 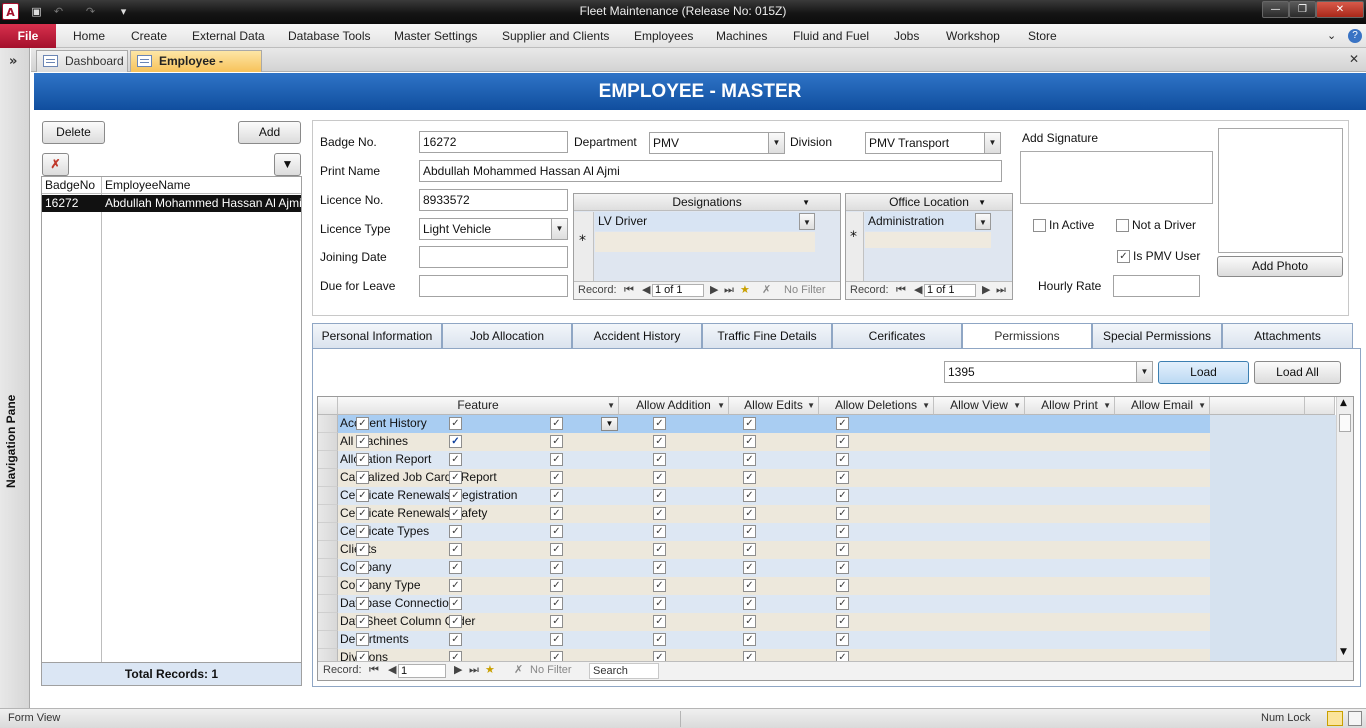 What do you see at coordinates (1027, 336) in the screenshot?
I see `tab-permissions: Permissions` at bounding box center [1027, 336].